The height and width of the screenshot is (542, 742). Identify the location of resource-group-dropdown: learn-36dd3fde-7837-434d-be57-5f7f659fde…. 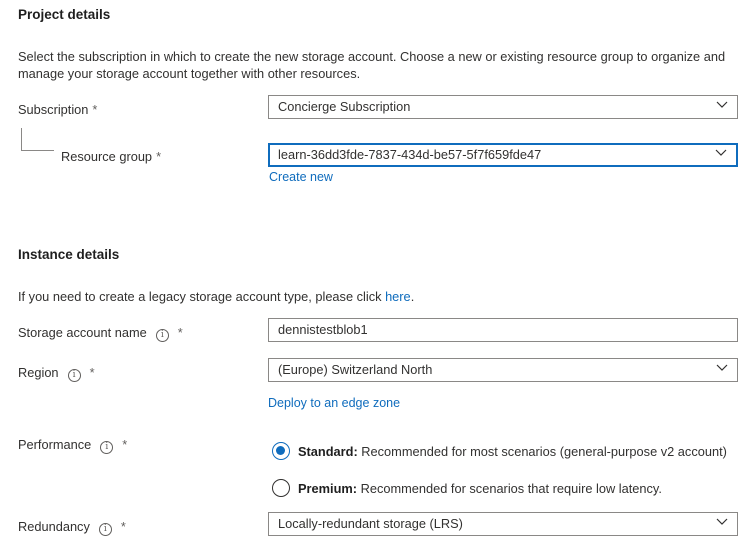
(503, 155).